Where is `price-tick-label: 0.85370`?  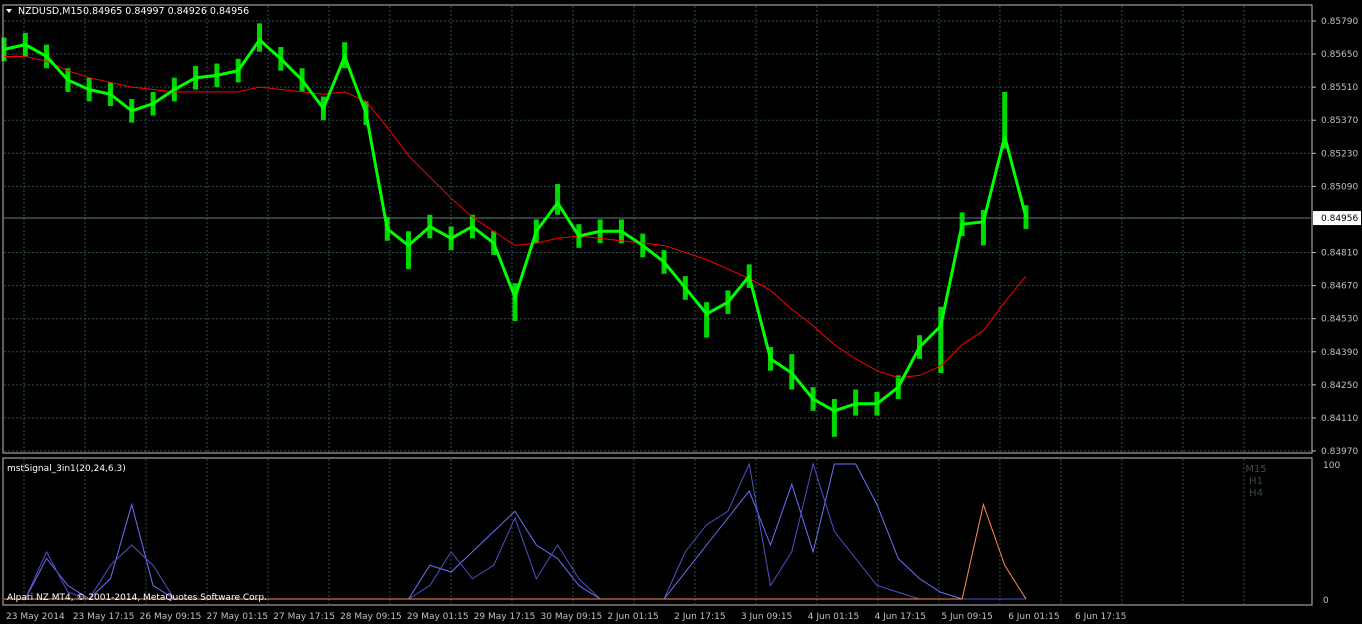
price-tick-label: 0.85370 is located at coordinates (1339, 121).